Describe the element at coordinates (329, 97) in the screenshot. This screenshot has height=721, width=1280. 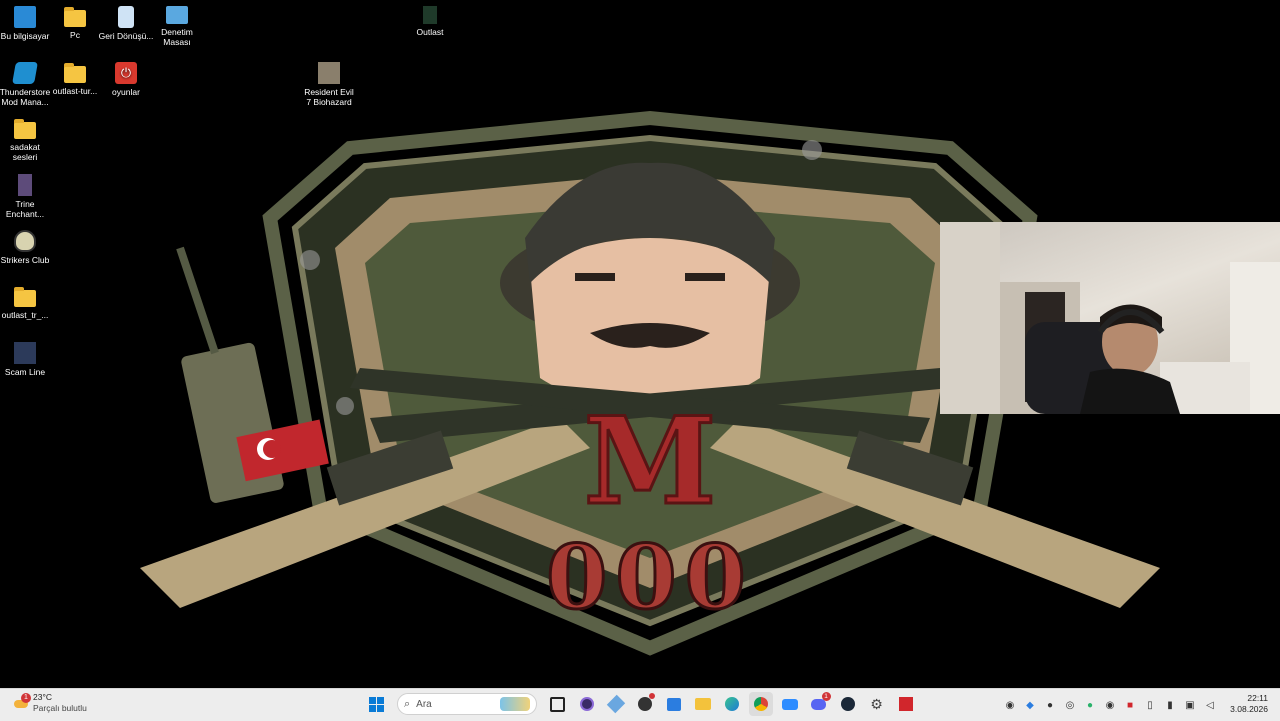
I see `desktop-icon-label: Resident Evil 7 Biohazard` at that location.